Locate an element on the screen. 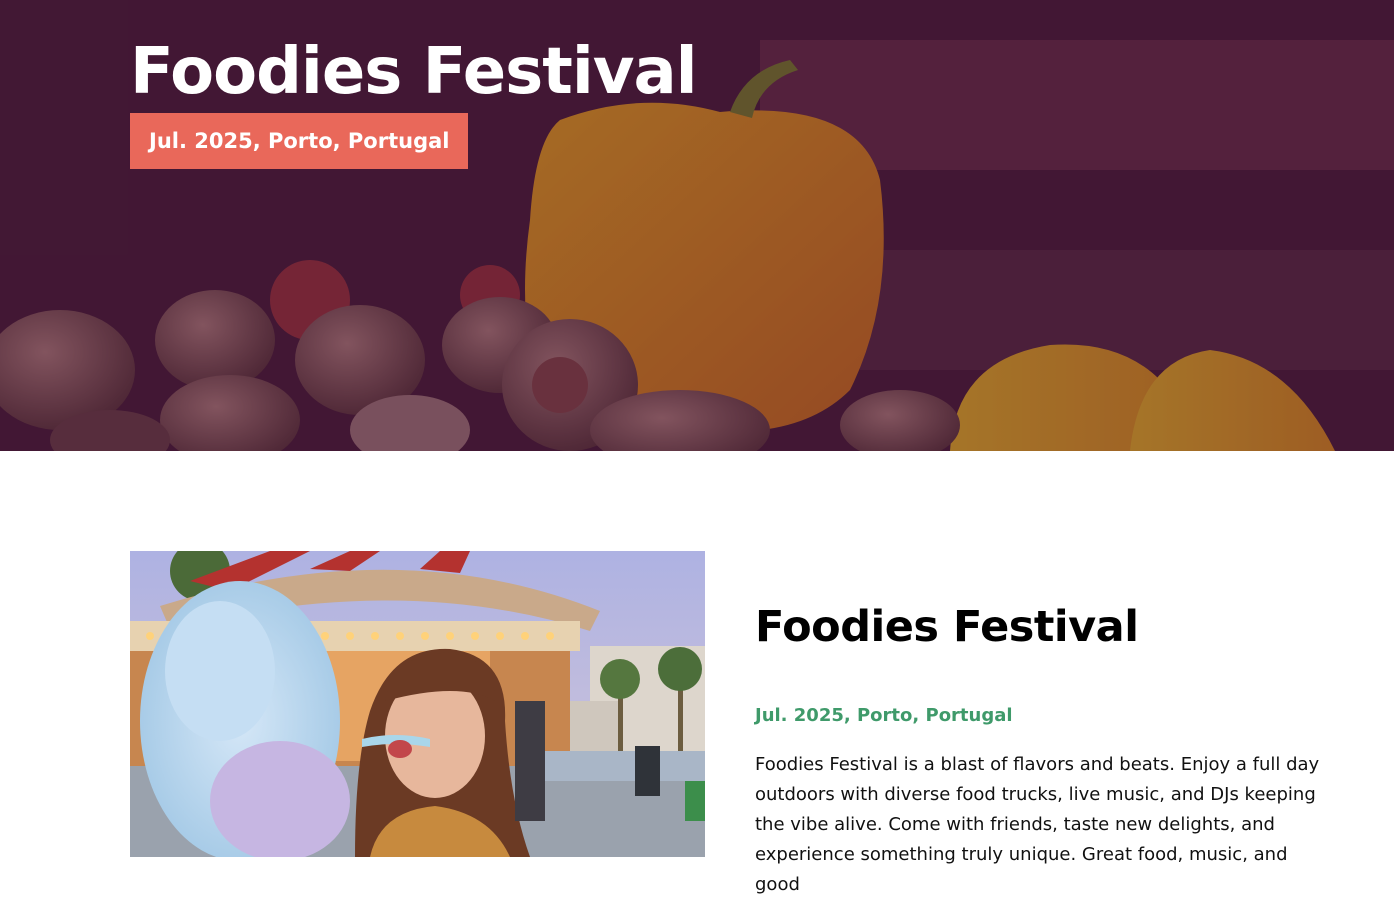 This screenshot has width=1394, height=900. event-title: Foodies Festival is located at coordinates (947, 627).